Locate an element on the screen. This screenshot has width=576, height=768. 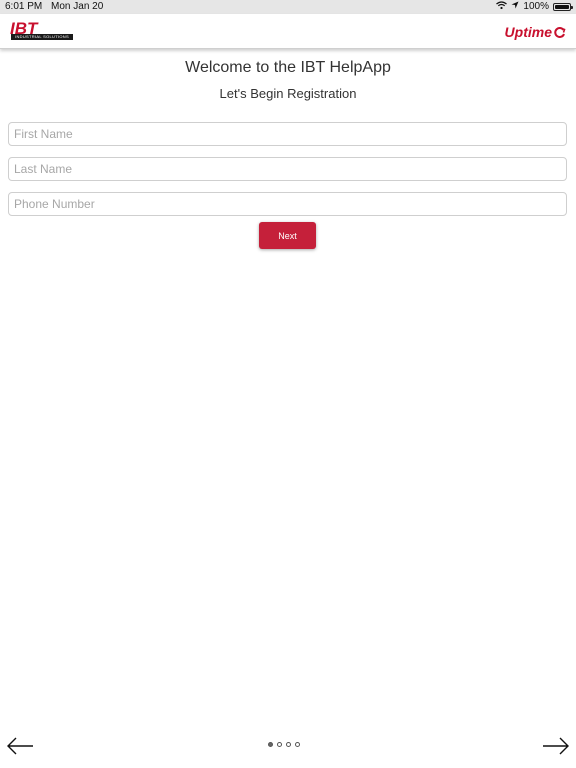
page-title: Welcome to the IBT HelpApp is located at coordinates (288, 67).